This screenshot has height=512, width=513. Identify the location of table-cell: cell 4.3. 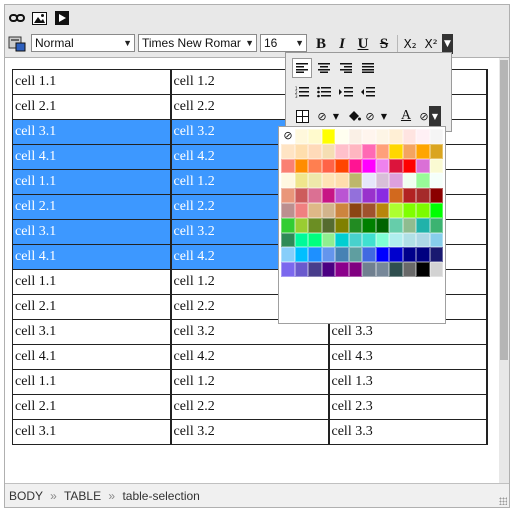
(408, 357).